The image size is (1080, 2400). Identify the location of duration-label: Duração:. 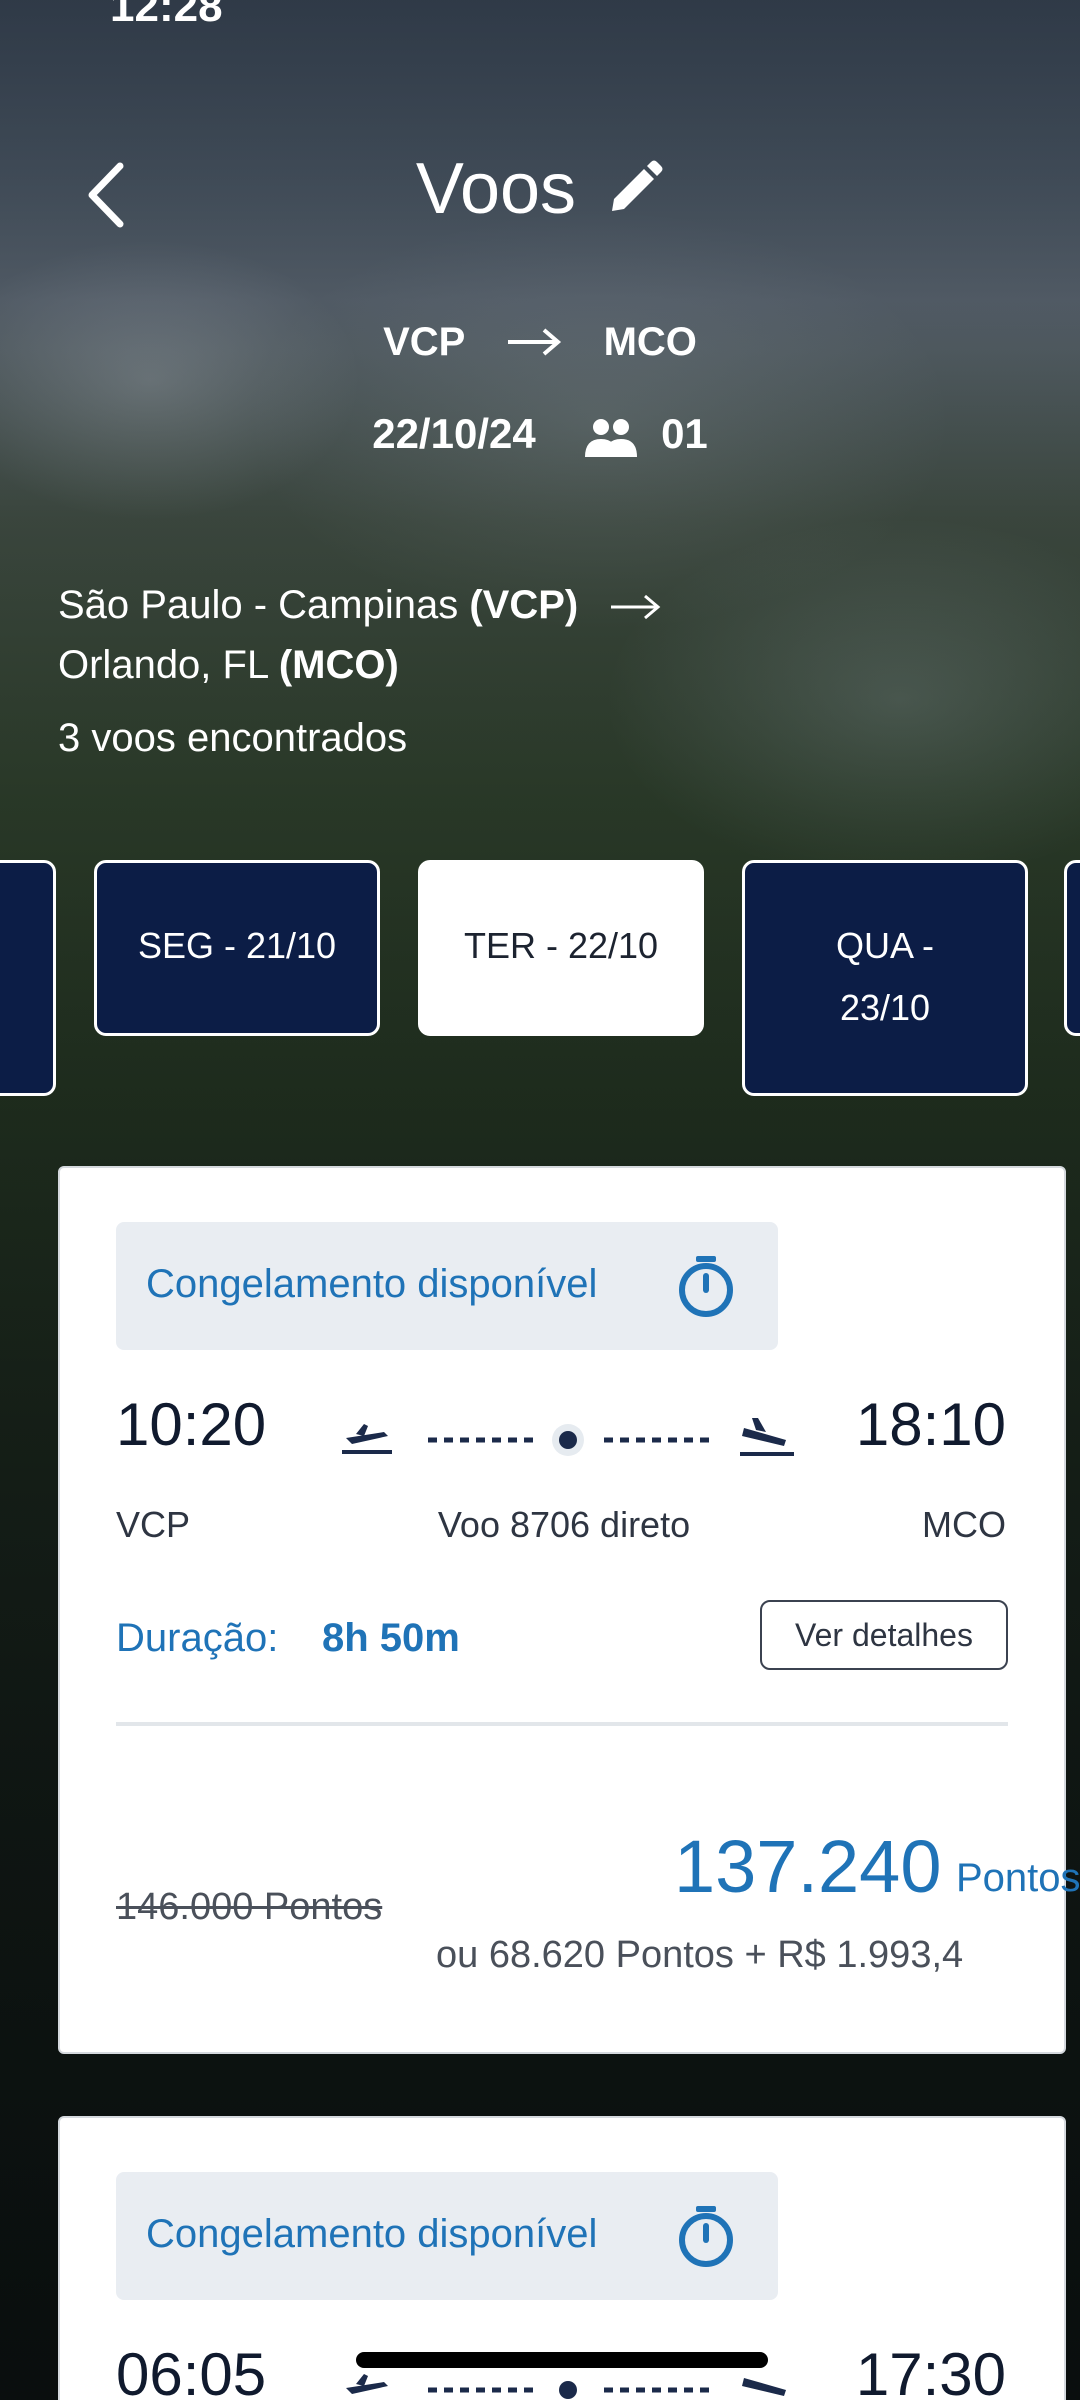
(197, 1638).